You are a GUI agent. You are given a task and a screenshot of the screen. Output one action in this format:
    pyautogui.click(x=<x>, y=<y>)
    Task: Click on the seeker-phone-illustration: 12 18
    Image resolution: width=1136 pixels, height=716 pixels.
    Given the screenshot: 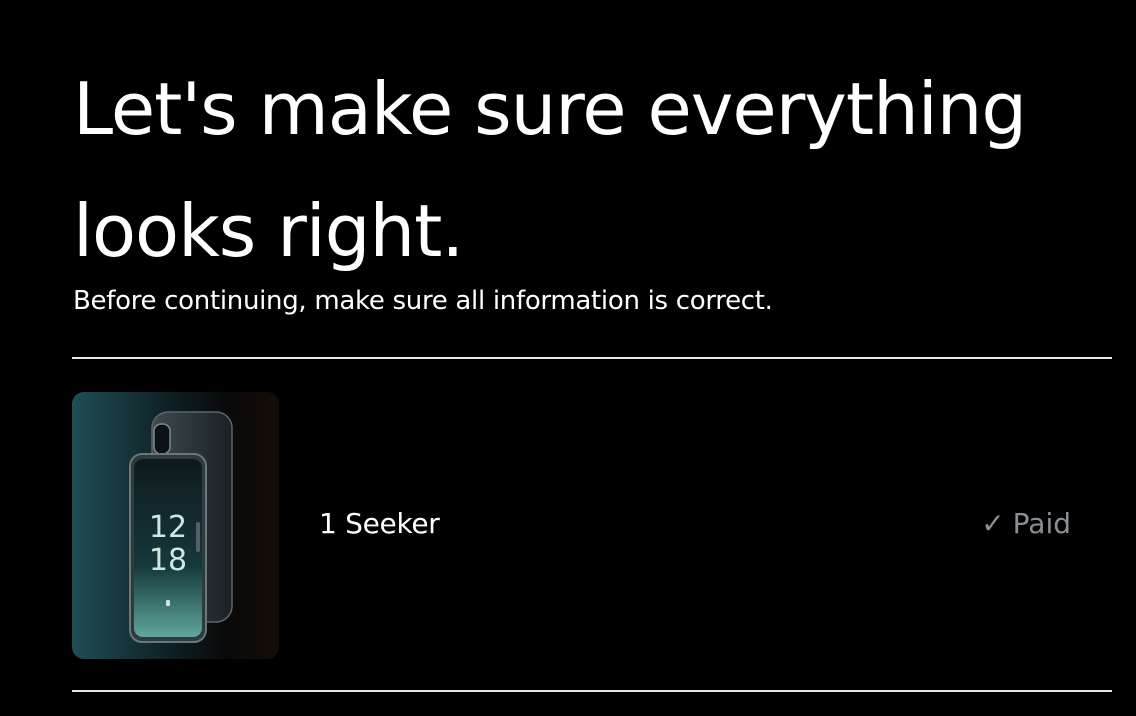 What is the action you would take?
    pyautogui.click(x=181, y=527)
    